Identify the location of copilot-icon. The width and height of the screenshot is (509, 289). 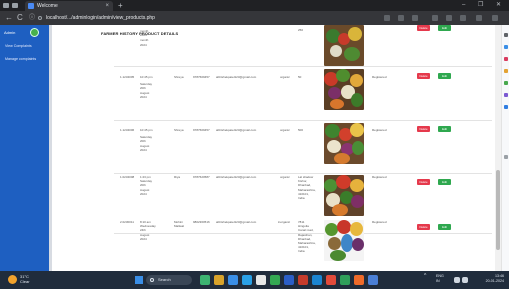
(506, 47).